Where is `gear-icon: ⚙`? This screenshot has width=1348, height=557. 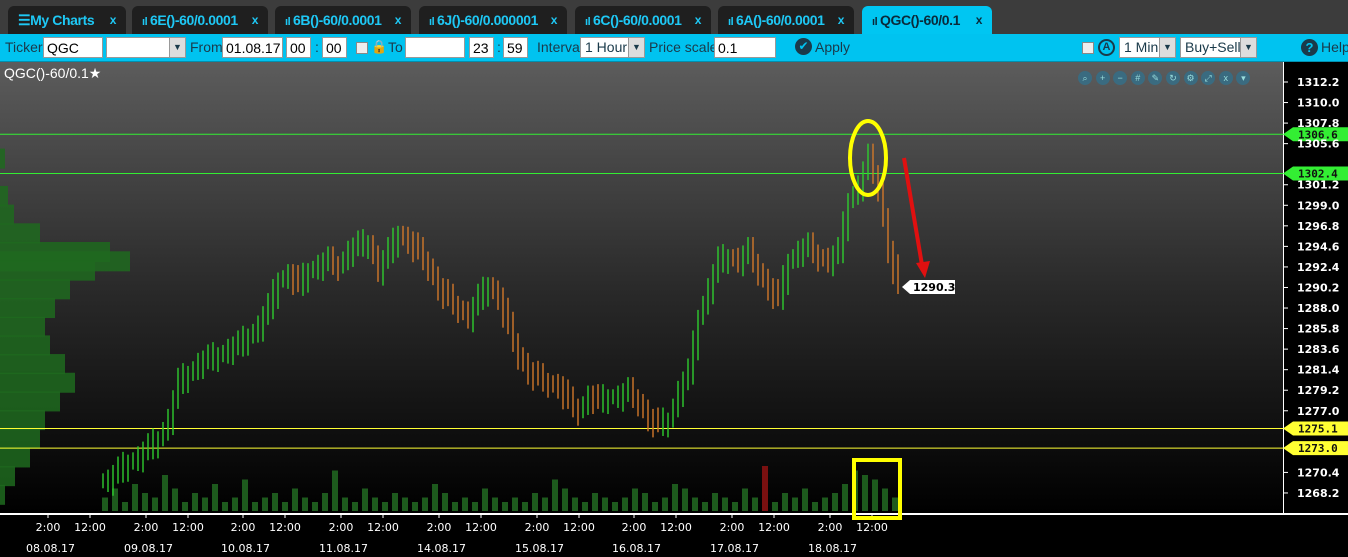 gear-icon: ⚙ is located at coordinates (1190, 78).